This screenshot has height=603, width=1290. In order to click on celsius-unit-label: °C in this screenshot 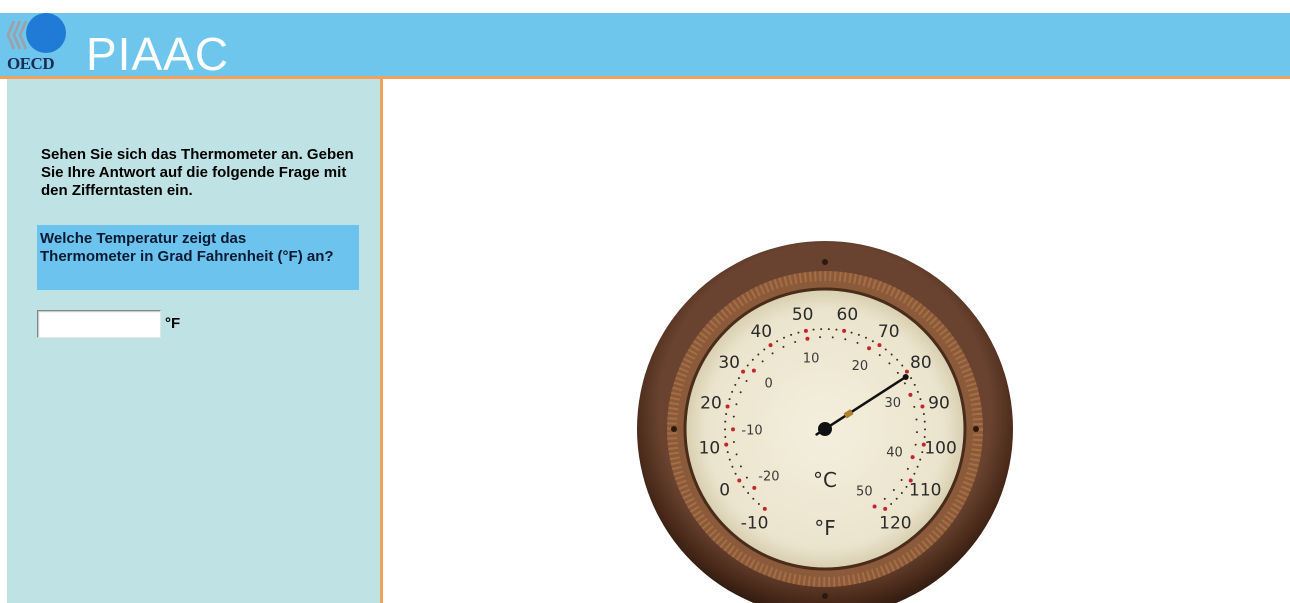, I will do `click(825, 480)`.